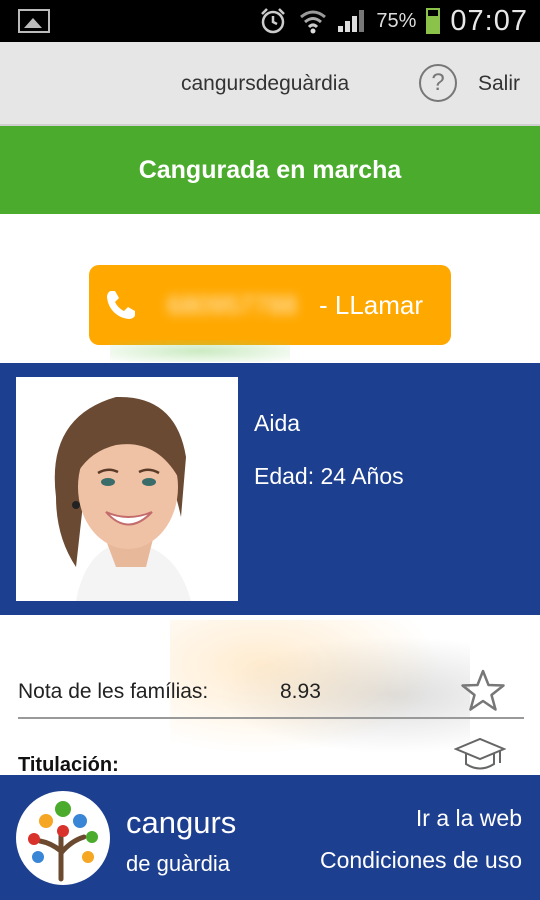  Describe the element at coordinates (181, 822) in the screenshot. I see `brand-name: cangurs` at that location.